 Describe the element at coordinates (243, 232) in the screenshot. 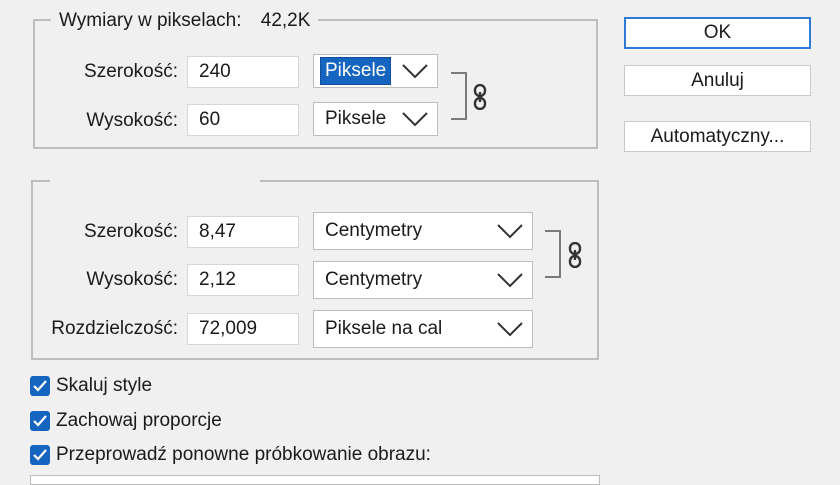

I see `doc-width-input: 8,47` at that location.